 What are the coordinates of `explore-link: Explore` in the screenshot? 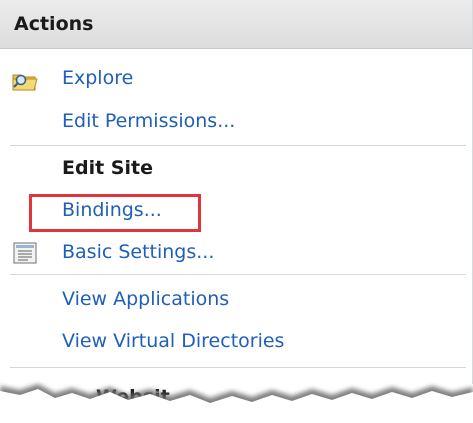 It's located at (97, 78).